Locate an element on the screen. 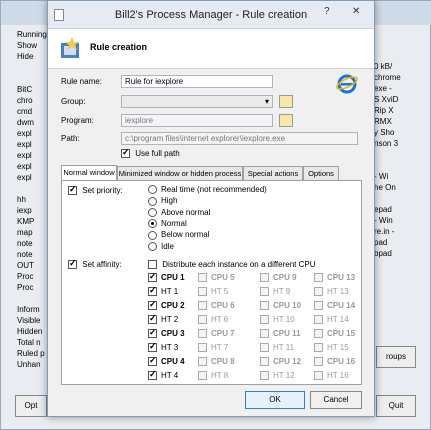 The height and width of the screenshot is (430, 431). close-icon: ✕ is located at coordinates (356, 11).